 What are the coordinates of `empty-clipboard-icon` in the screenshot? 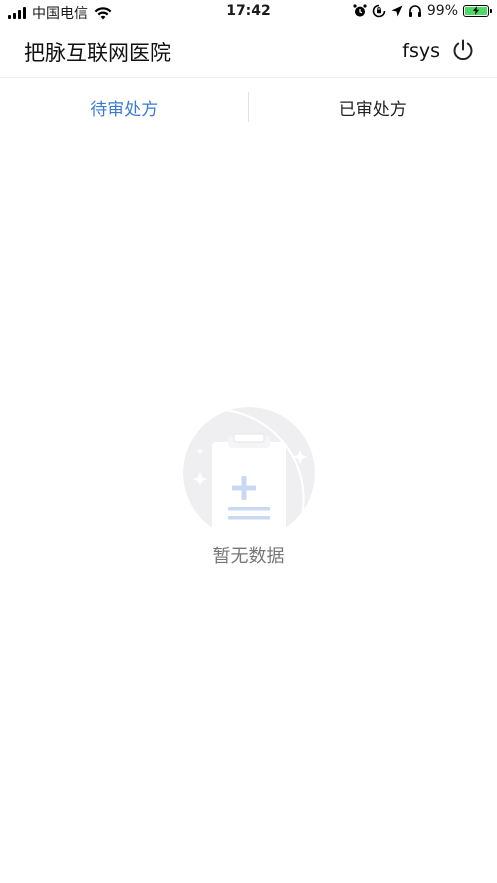 It's located at (248, 469).